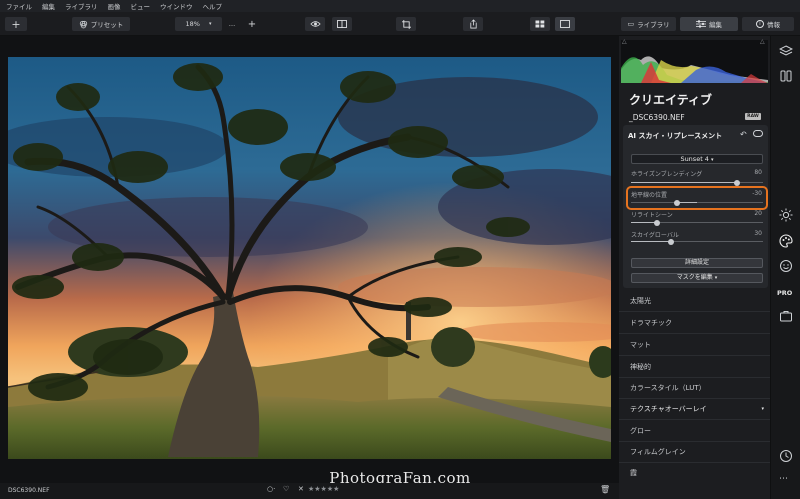 The height and width of the screenshot is (499, 800). What do you see at coordinates (694, 159) in the screenshot?
I see `sky-select-value: Sunset 4` at bounding box center [694, 159].